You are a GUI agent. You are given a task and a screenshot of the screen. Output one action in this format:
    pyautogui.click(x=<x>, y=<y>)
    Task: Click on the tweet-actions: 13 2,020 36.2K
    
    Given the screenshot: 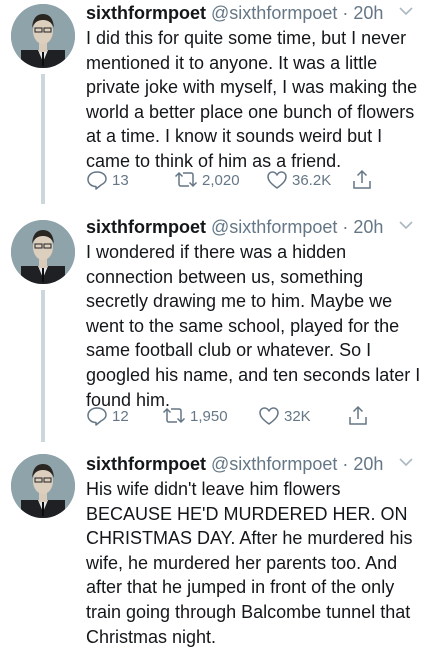 What is the action you would take?
    pyautogui.click(x=231, y=180)
    